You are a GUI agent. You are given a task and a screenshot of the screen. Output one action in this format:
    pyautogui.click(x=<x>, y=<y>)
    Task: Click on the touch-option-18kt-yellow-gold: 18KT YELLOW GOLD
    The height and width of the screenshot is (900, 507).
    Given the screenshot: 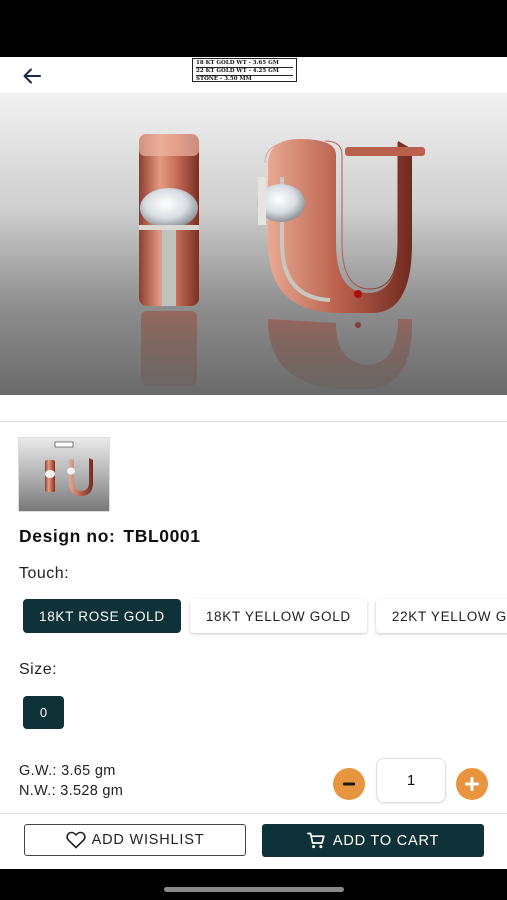 What is the action you would take?
    pyautogui.click(x=278, y=616)
    